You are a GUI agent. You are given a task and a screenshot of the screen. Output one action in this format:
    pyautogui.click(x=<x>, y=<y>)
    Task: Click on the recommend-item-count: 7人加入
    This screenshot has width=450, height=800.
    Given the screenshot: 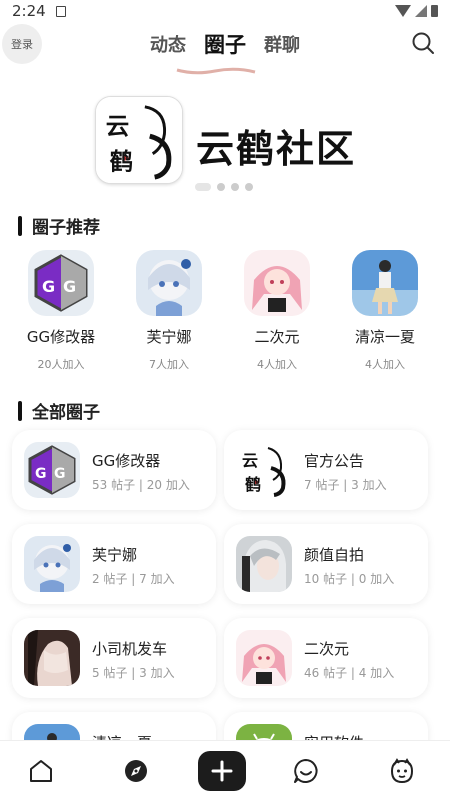 What is the action you would take?
    pyautogui.click(x=169, y=364)
    